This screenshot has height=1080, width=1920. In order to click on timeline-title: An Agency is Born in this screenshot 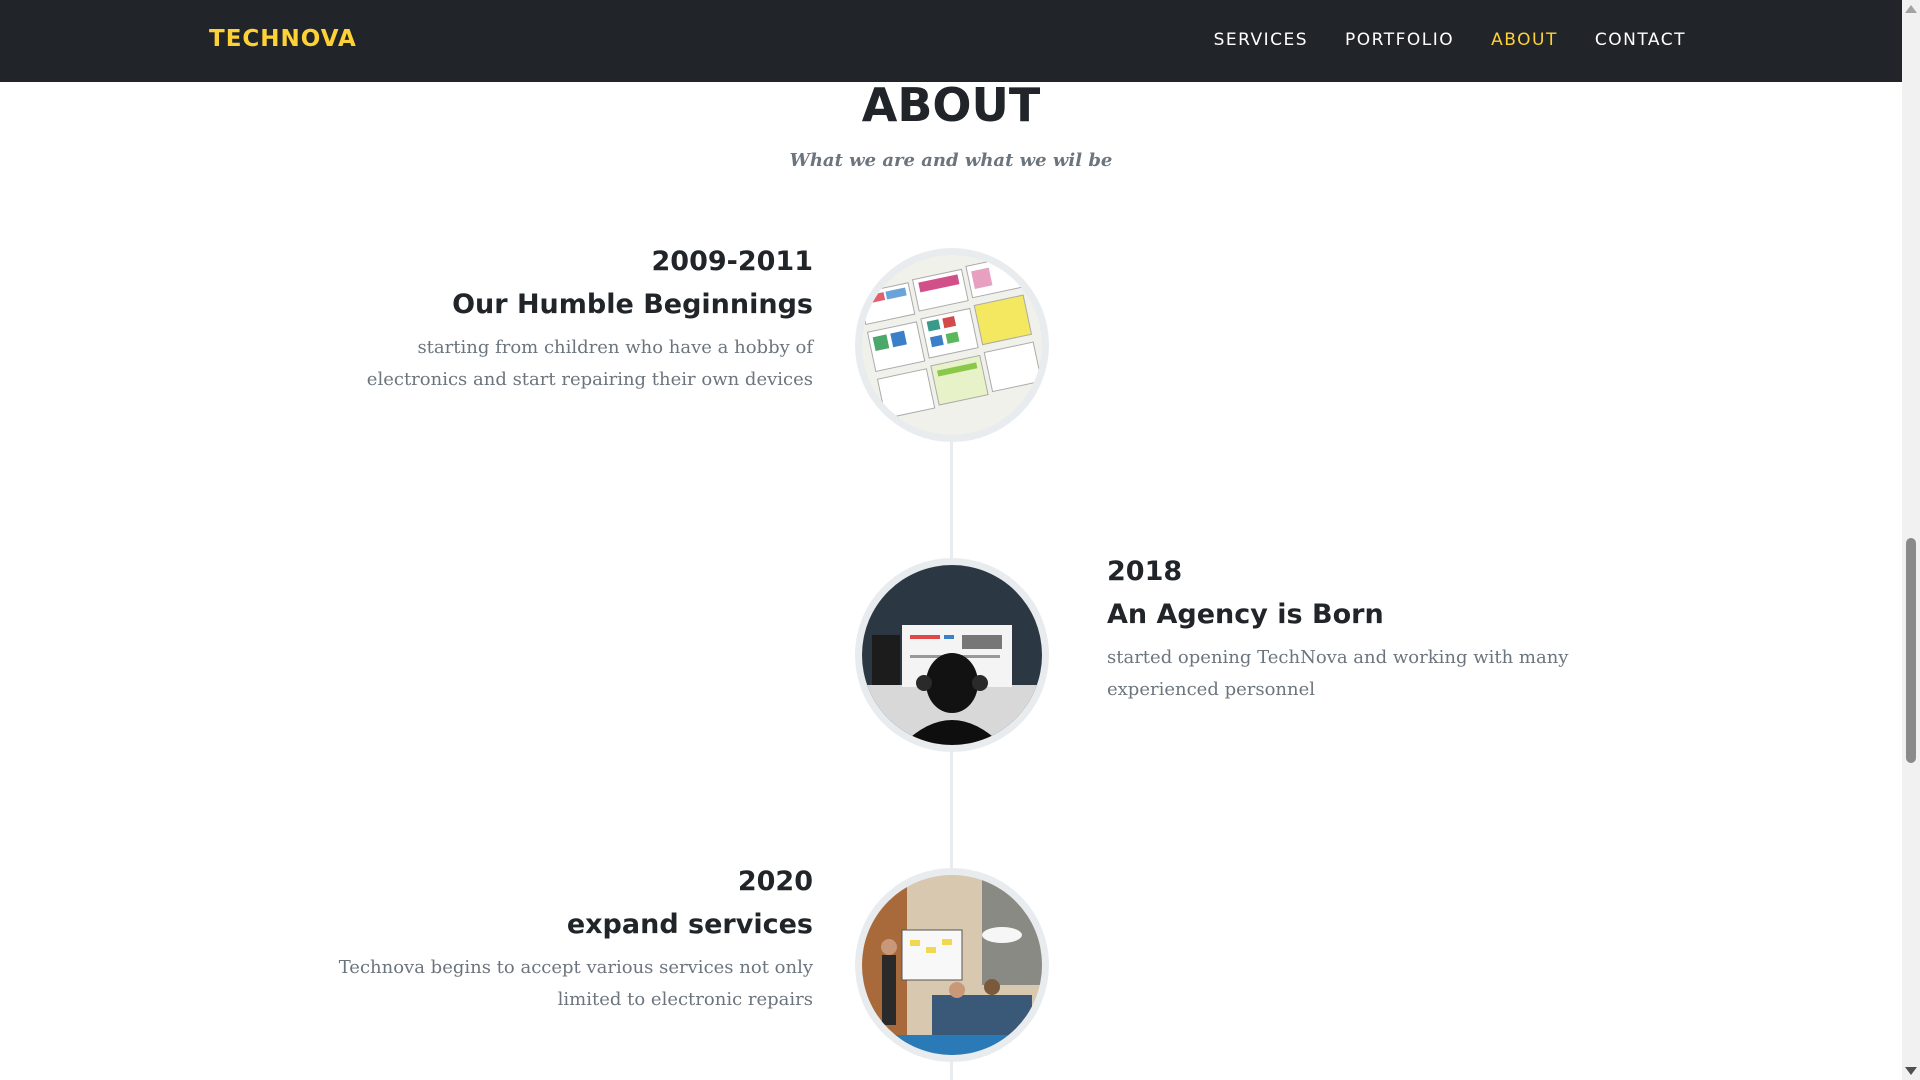, I will do `click(1245, 614)`.